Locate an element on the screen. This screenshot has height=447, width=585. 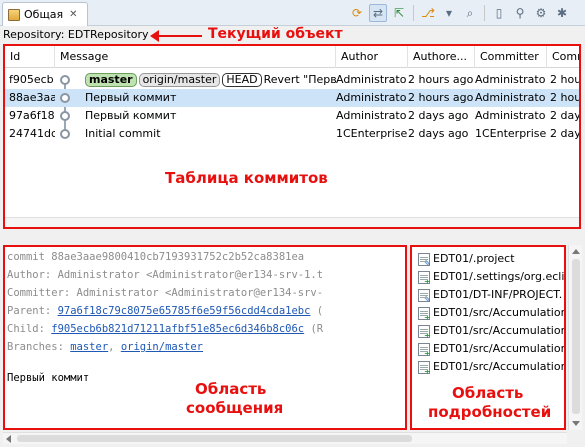
commit-table-annotation: Таблица коммитов is located at coordinates (246, 178).